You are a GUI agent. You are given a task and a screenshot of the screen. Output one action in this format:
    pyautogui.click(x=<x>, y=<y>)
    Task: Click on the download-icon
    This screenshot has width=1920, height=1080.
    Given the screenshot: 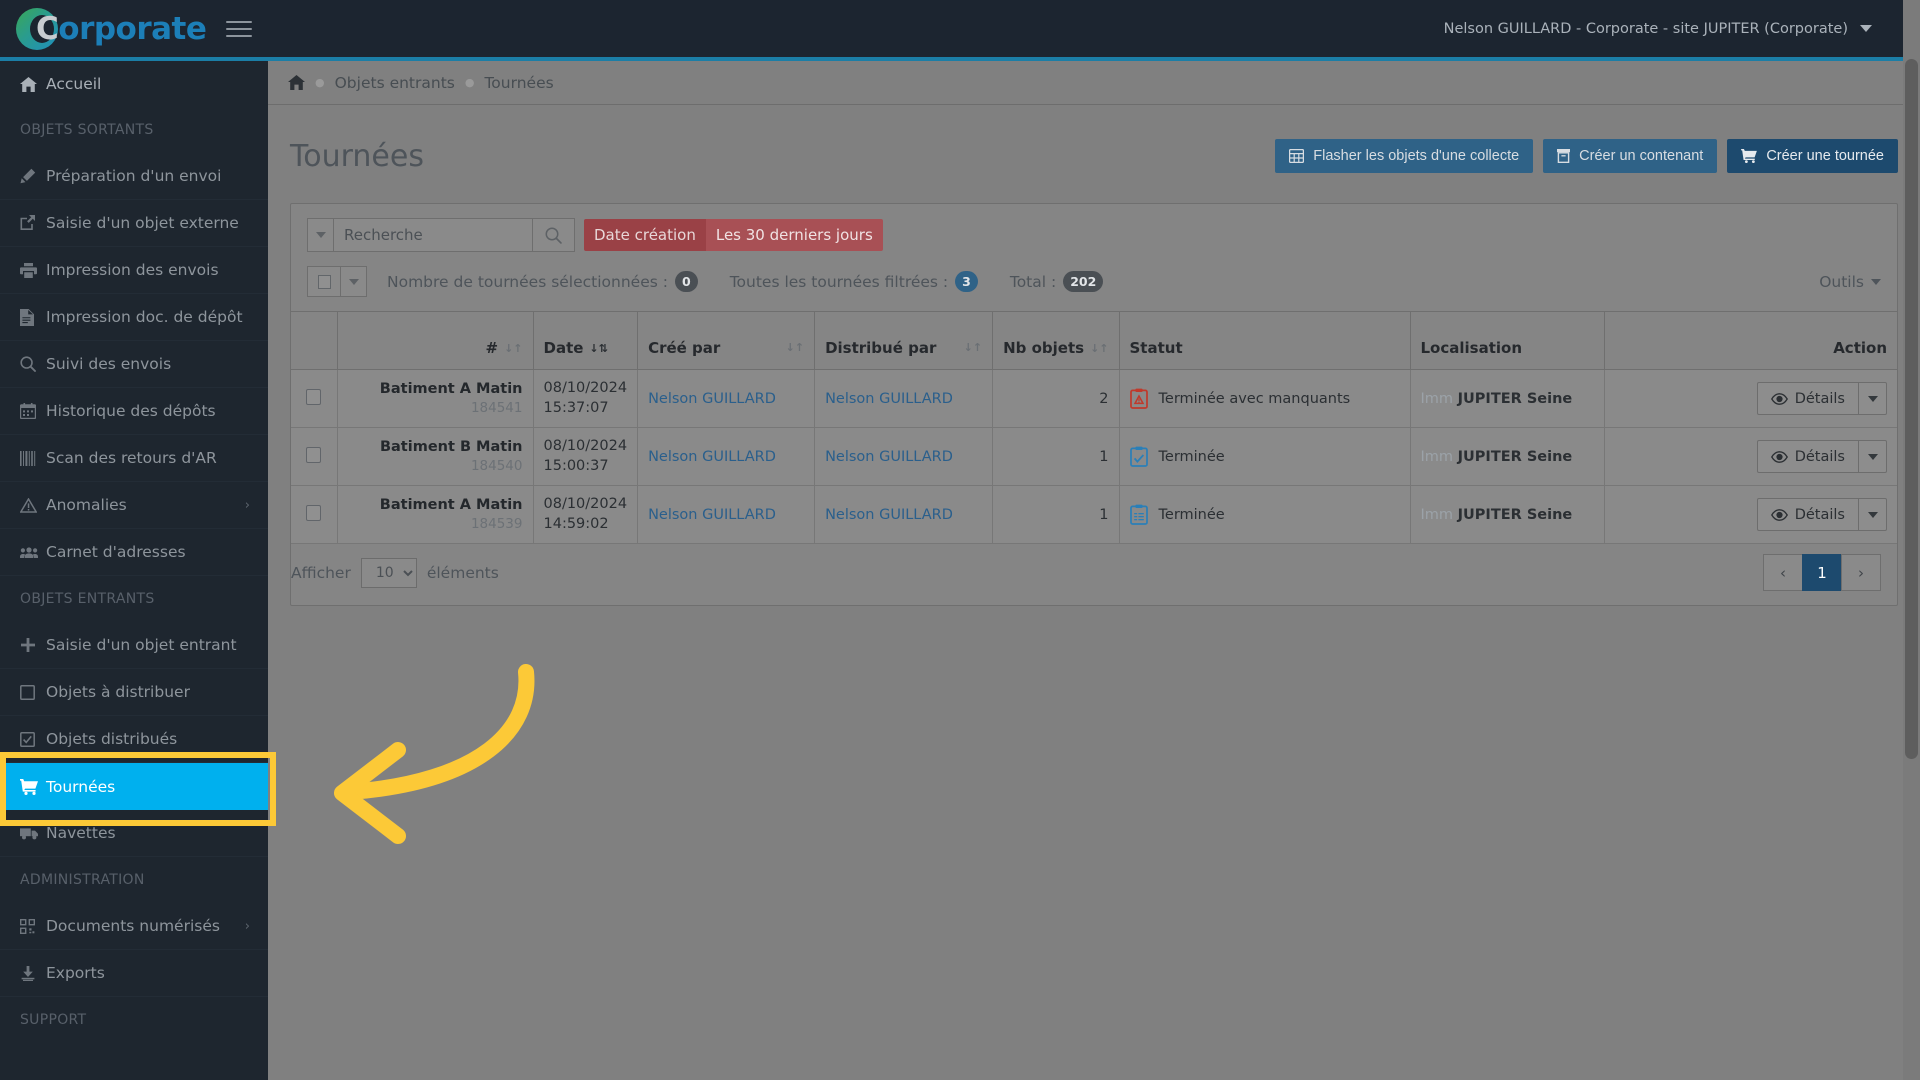 What is the action you would take?
    pyautogui.click(x=33, y=973)
    